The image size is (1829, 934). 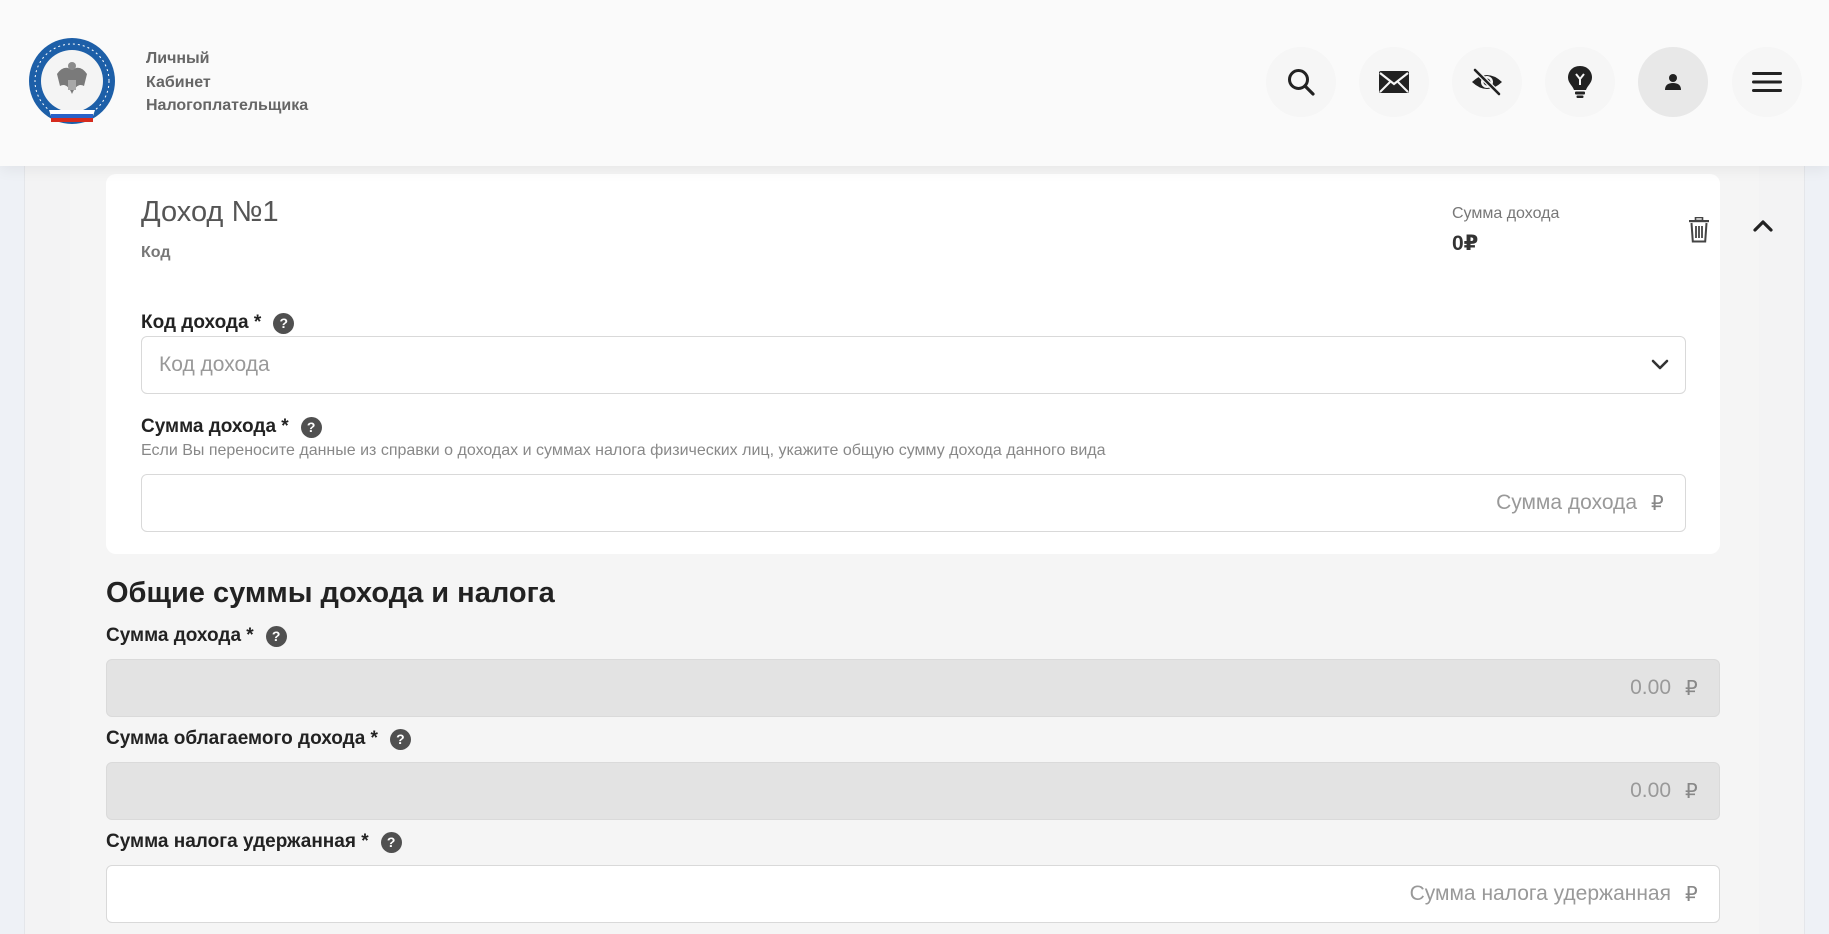 What do you see at coordinates (1540, 893) in the screenshot?
I see `withheld-tax-placeholder: Сумма налога удержанная` at bounding box center [1540, 893].